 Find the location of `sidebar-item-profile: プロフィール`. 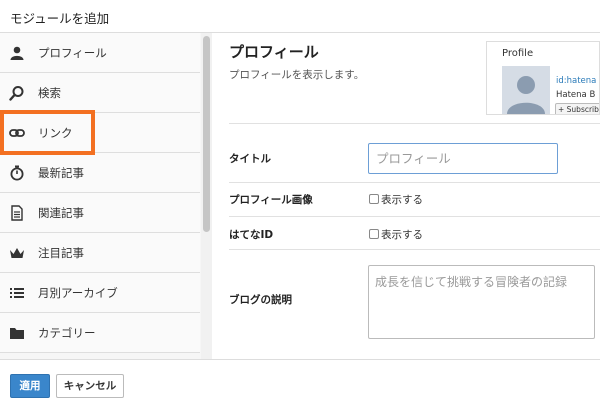

sidebar-item-profile: プロフィール is located at coordinates (100, 53).